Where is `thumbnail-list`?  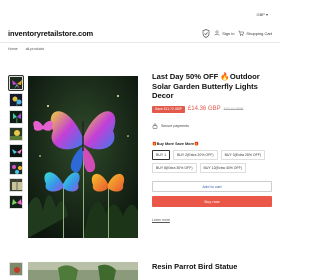
thumbnail-list is located at coordinates (16, 142).